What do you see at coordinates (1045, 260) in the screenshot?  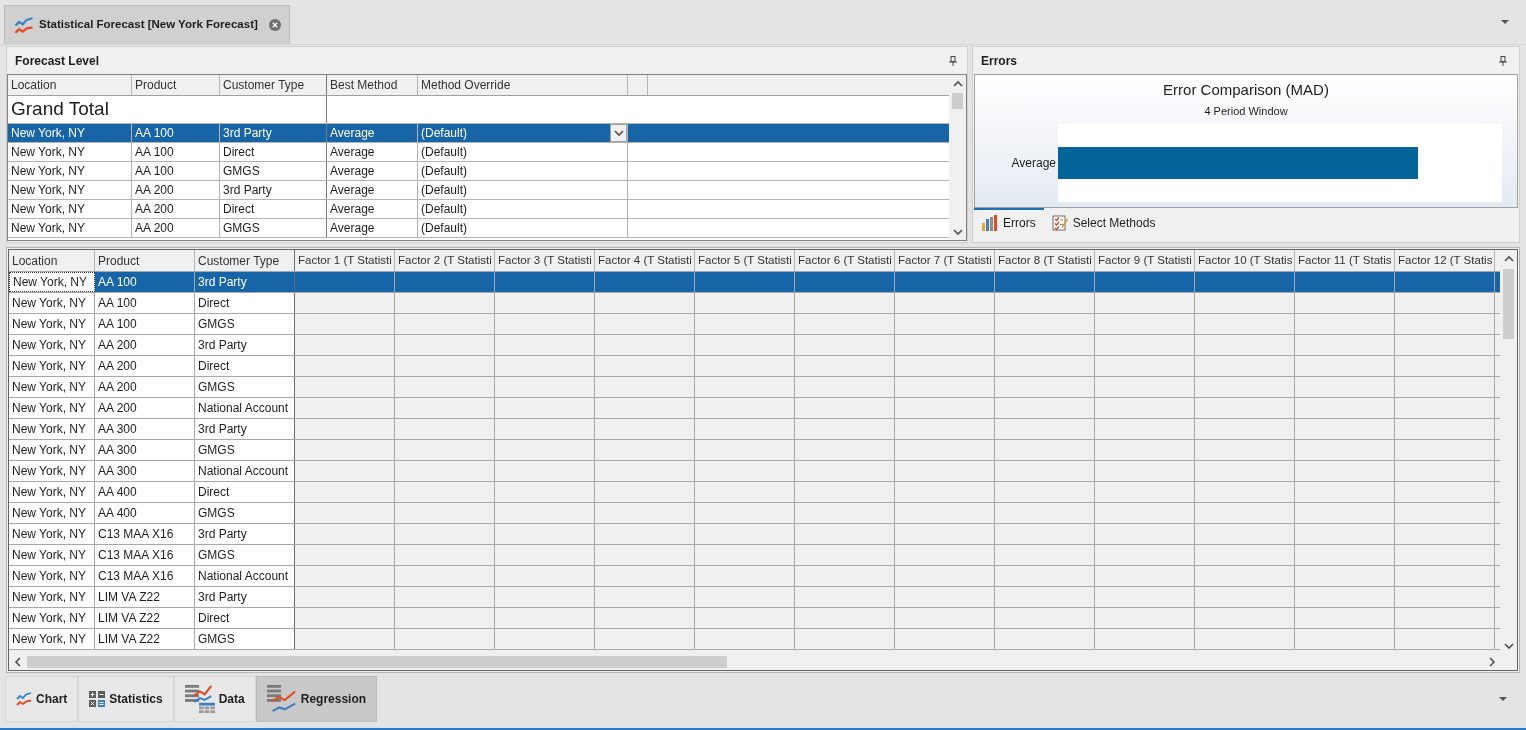 I see `column-header: Factor 8 (T Statisti` at bounding box center [1045, 260].